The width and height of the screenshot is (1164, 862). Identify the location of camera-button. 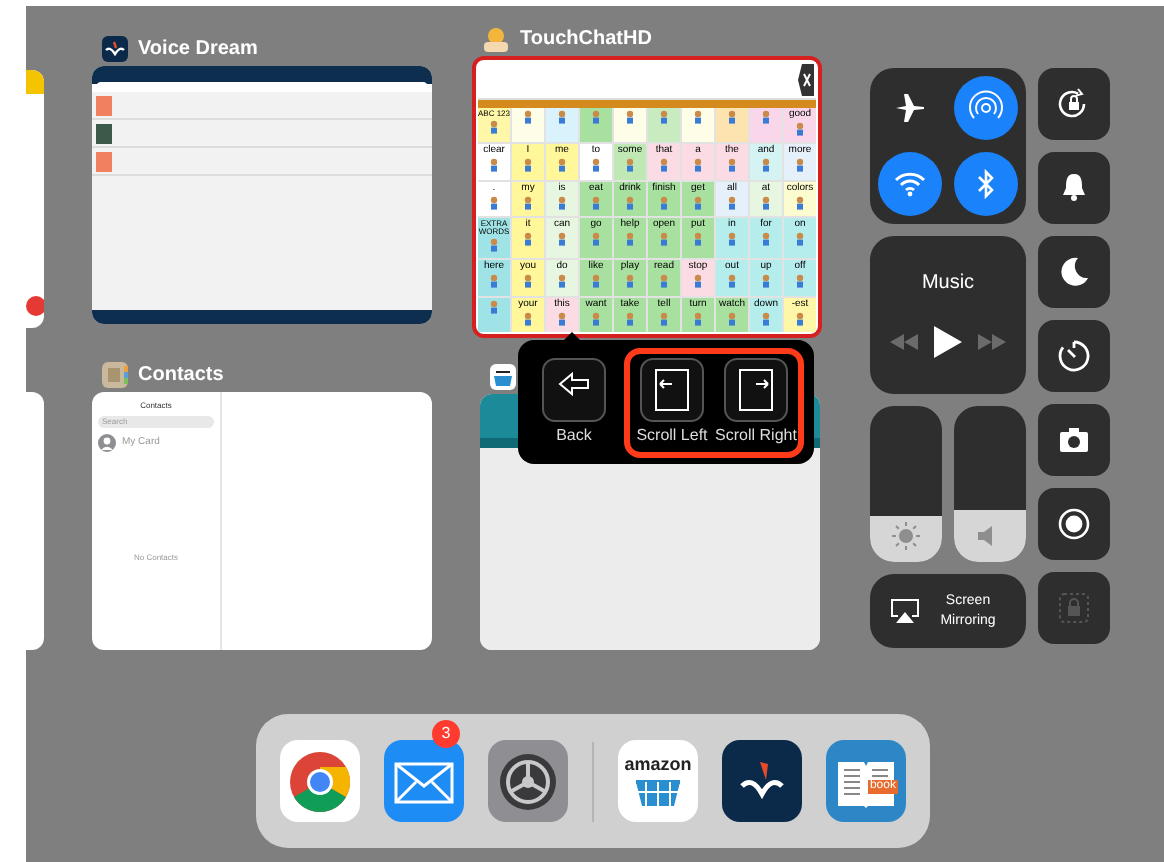
(1074, 440).